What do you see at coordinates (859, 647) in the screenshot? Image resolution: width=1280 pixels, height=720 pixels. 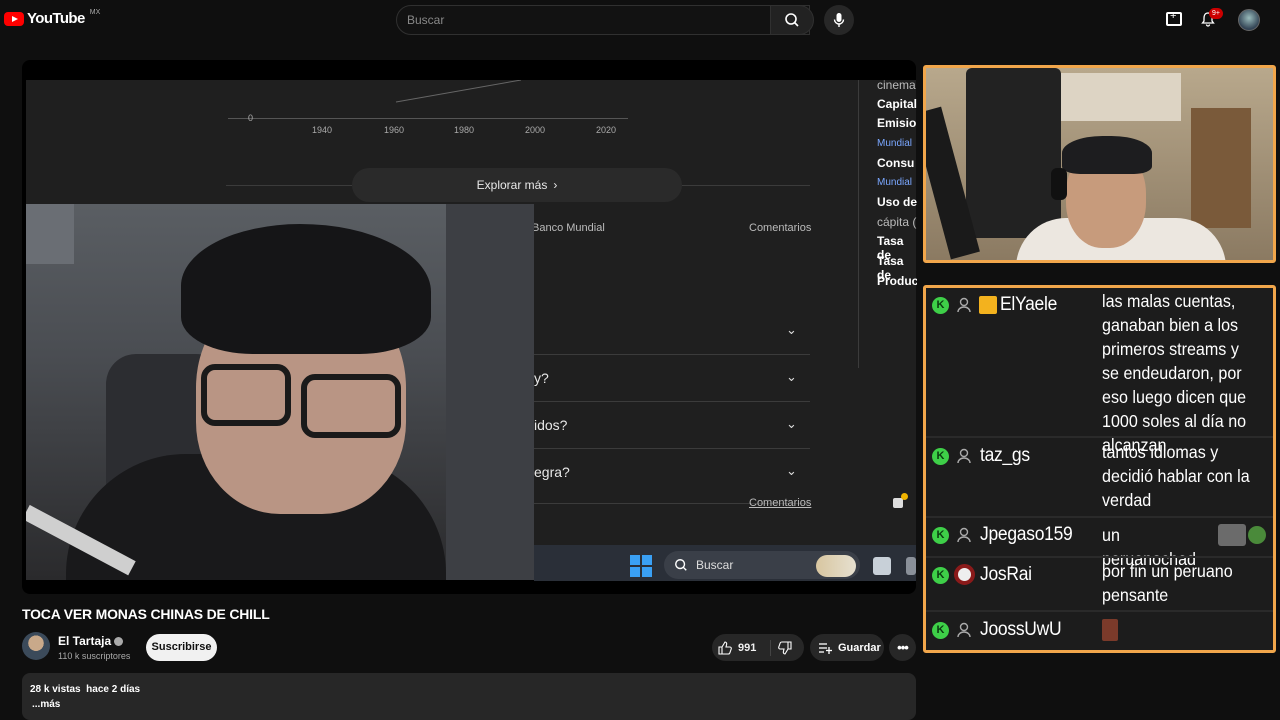 I see `save-label: Guardar` at bounding box center [859, 647].